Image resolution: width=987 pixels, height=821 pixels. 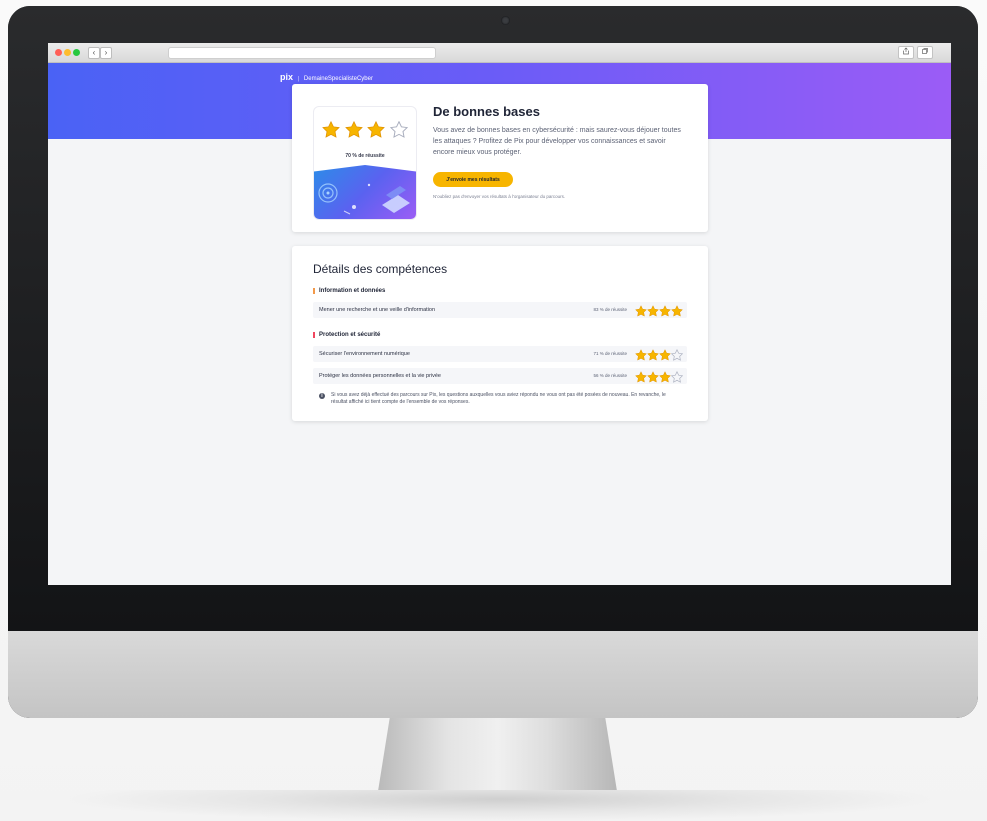 What do you see at coordinates (302, 53) in the screenshot?
I see `address-bar` at bounding box center [302, 53].